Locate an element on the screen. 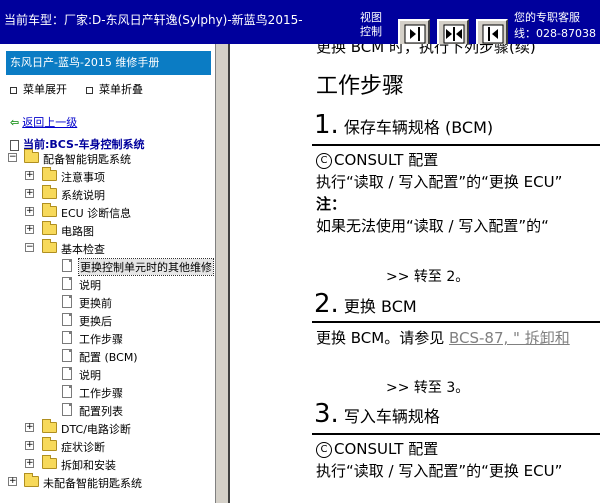 The image size is (600, 503). back-link-label: 返回上一级 is located at coordinates (50, 122).